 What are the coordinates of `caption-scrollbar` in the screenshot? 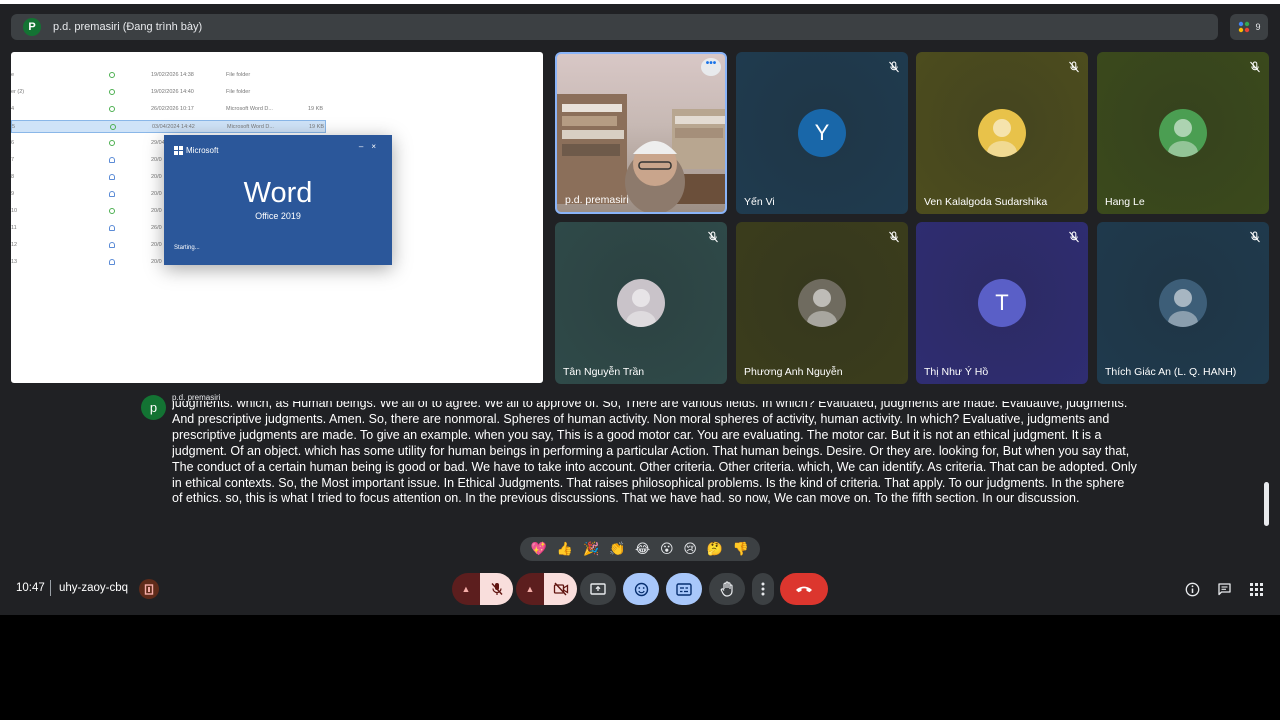 It's located at (1266, 504).